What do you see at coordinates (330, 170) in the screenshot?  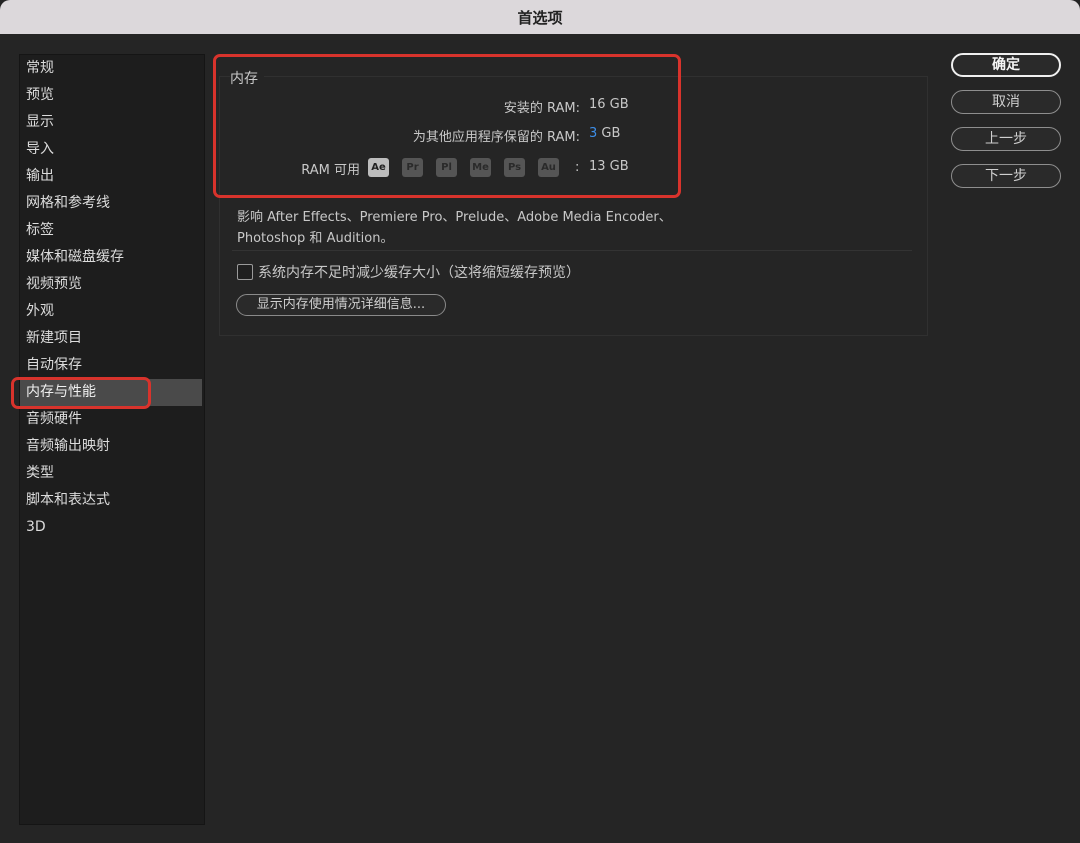 I see `available-ram-label: RAM 可用` at bounding box center [330, 170].